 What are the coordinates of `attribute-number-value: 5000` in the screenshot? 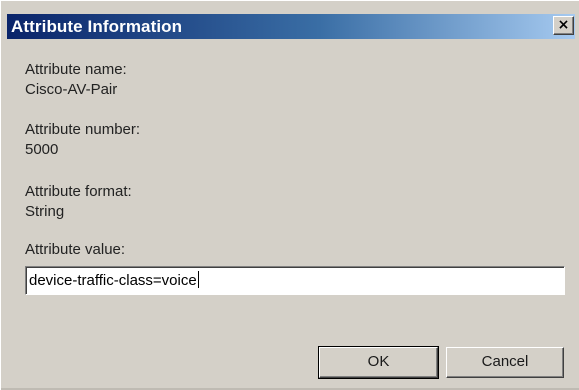 It's located at (42, 149).